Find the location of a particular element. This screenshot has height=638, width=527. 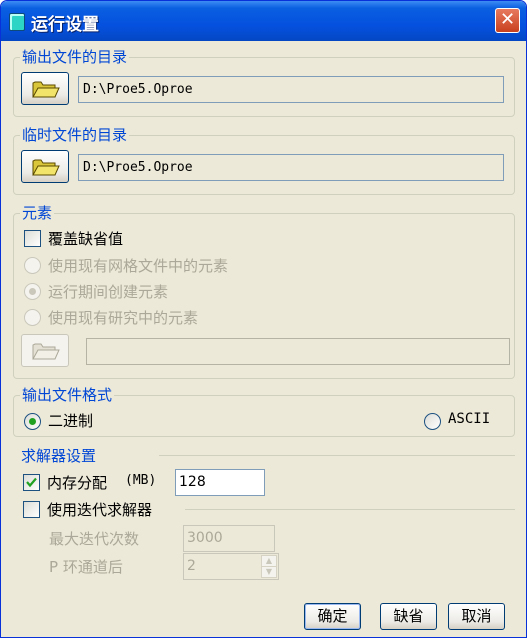

title-bar: 运行设置 ✕ is located at coordinates (263, 21).